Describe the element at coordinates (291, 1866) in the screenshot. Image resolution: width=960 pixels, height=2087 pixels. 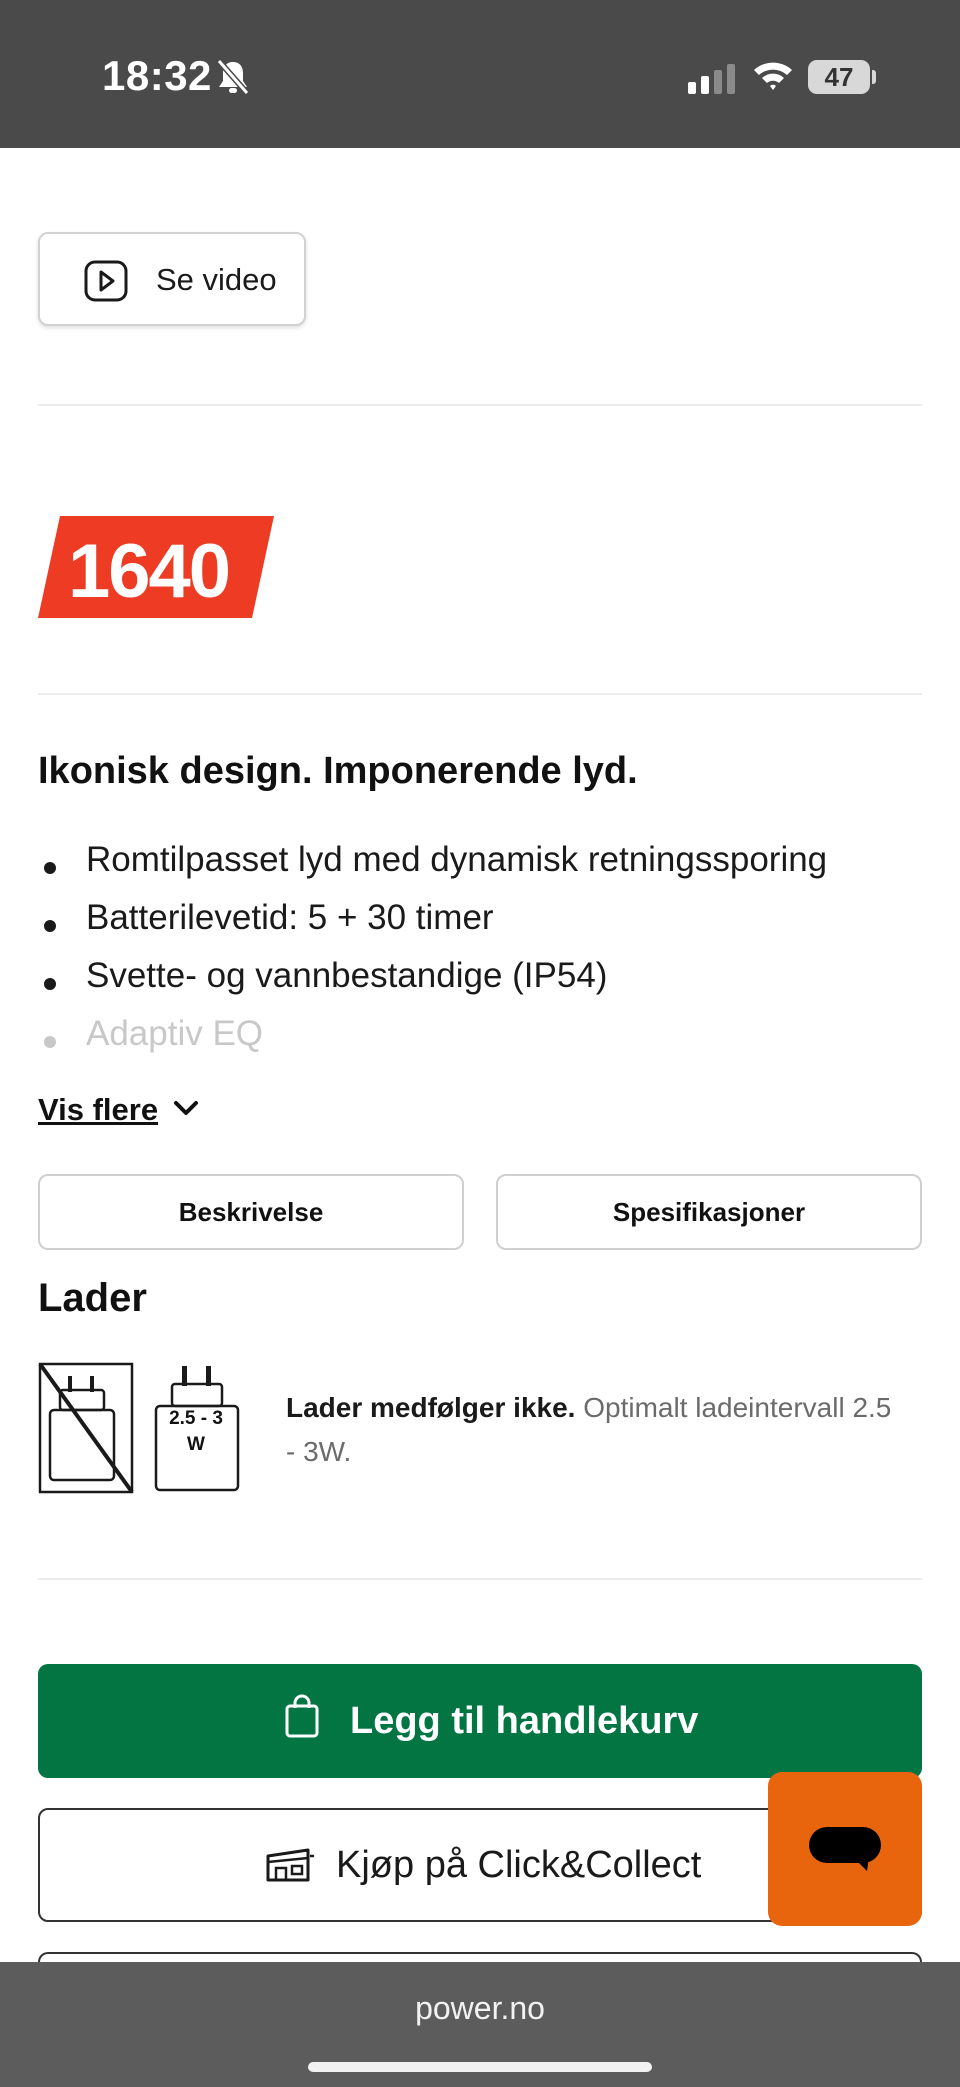
I see `store-icon` at that location.